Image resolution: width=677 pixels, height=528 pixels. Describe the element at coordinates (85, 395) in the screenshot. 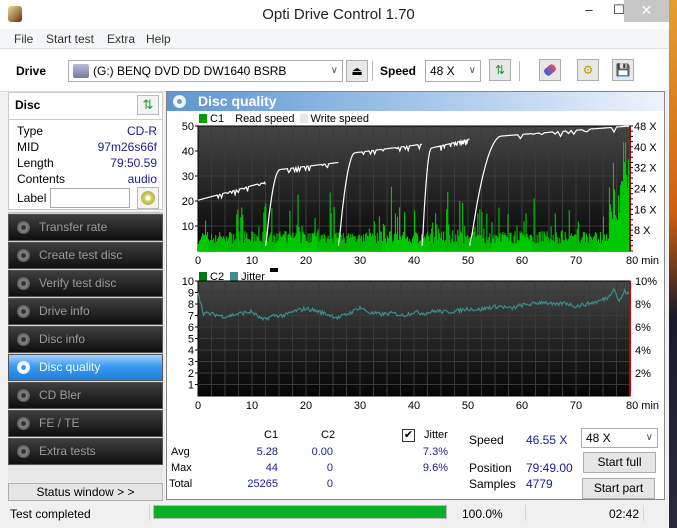

I see `nav-cd-bler: CD Bler` at that location.